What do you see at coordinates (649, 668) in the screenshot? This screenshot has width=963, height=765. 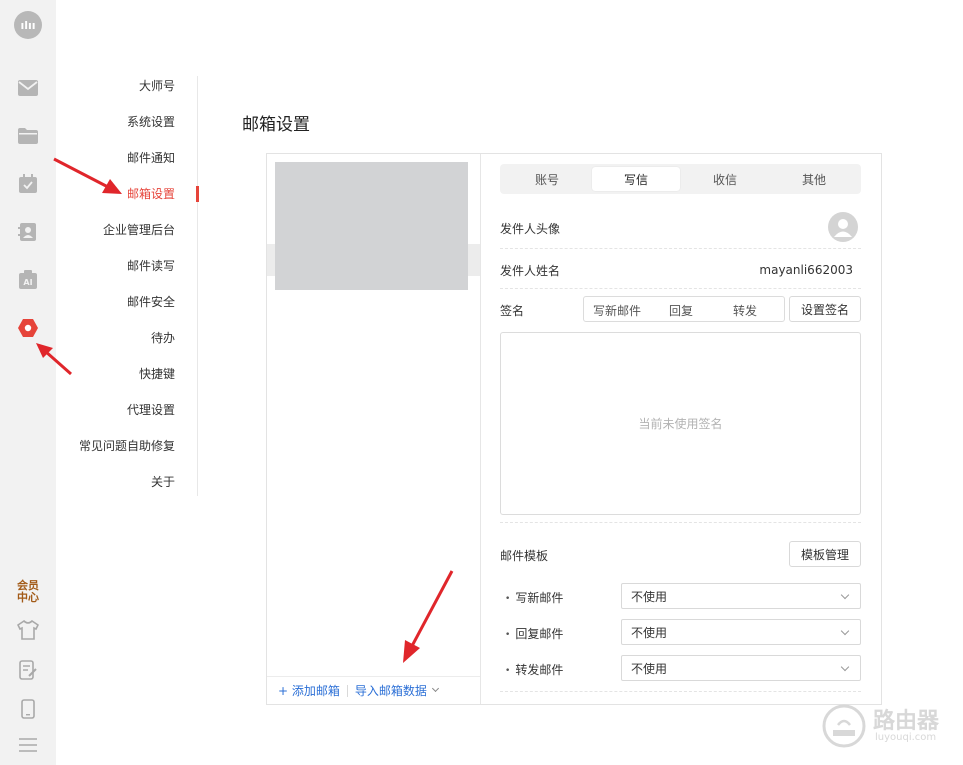 I see `template-forward-value: 不使用` at bounding box center [649, 668].